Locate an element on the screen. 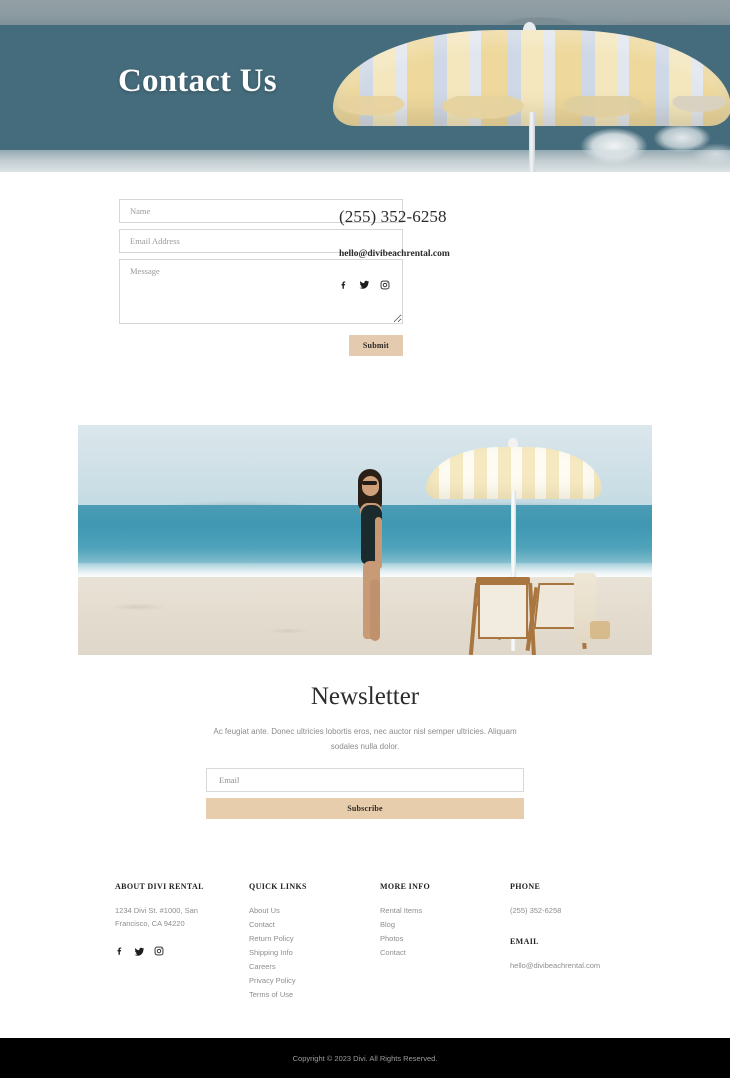 This screenshot has height=1080, width=730. newsletter-title: Newsletter is located at coordinates (365, 696).